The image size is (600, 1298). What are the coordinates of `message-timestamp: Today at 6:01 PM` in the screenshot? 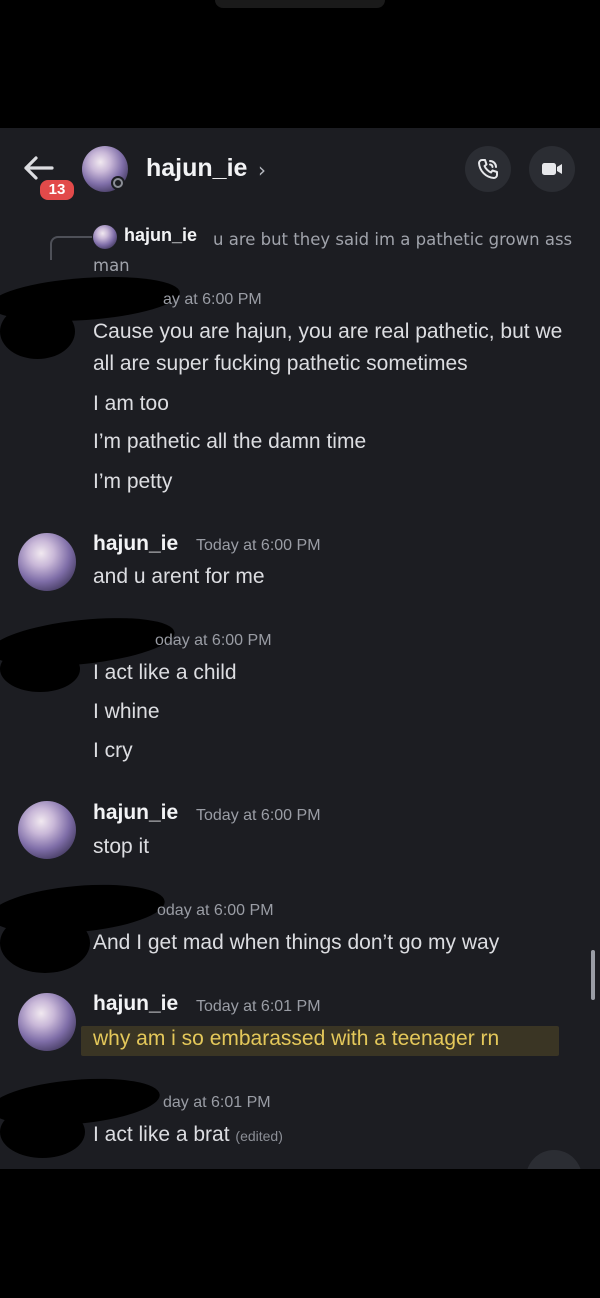 It's located at (258, 1006).